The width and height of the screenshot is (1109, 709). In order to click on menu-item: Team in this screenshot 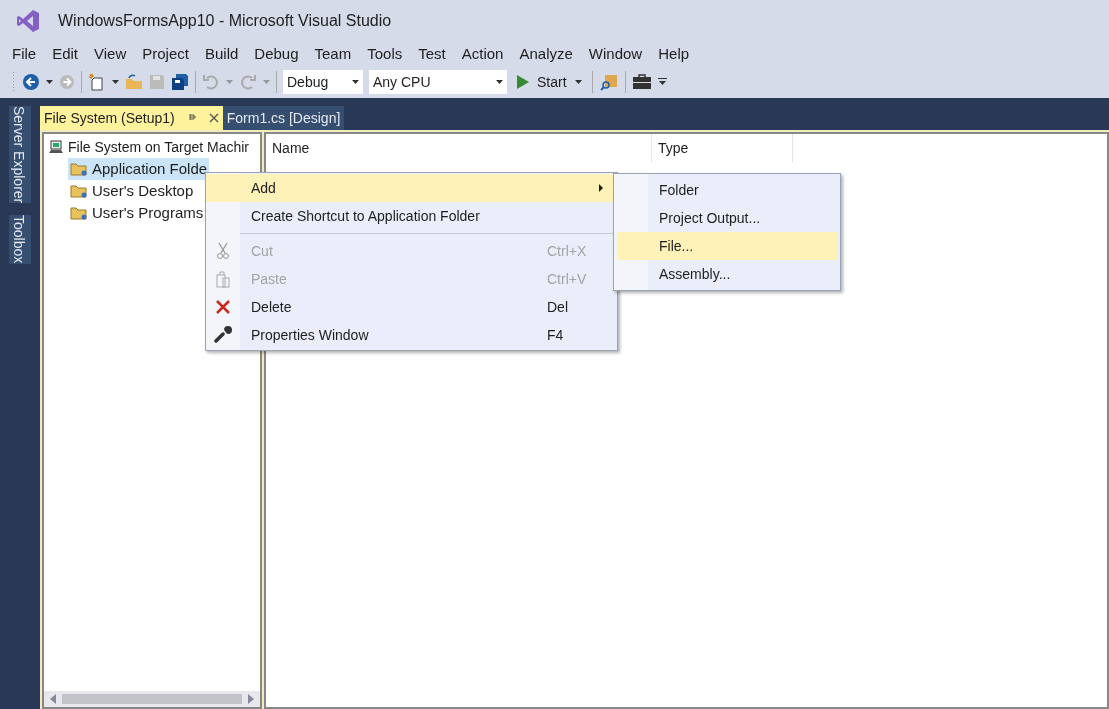, I will do `click(333, 54)`.